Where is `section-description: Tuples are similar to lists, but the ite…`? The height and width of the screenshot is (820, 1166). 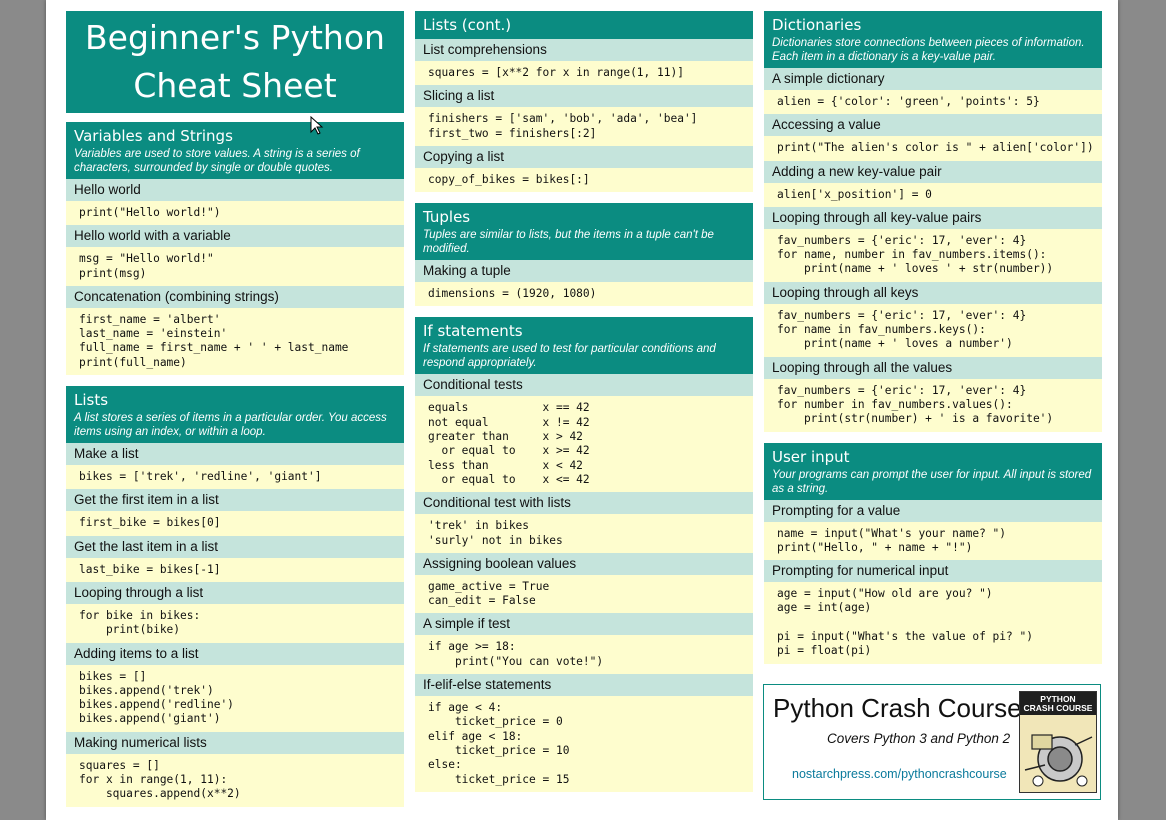
section-description: Tuples are similar to lists, but the ite… is located at coordinates (568, 242).